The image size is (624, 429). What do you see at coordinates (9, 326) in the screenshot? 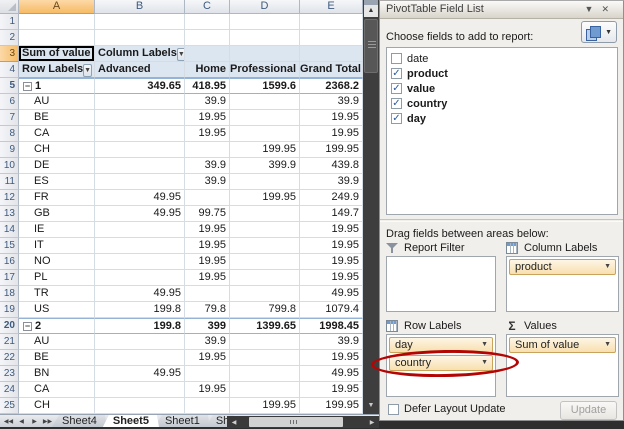
I see `row-header-20: 20` at bounding box center [9, 326].